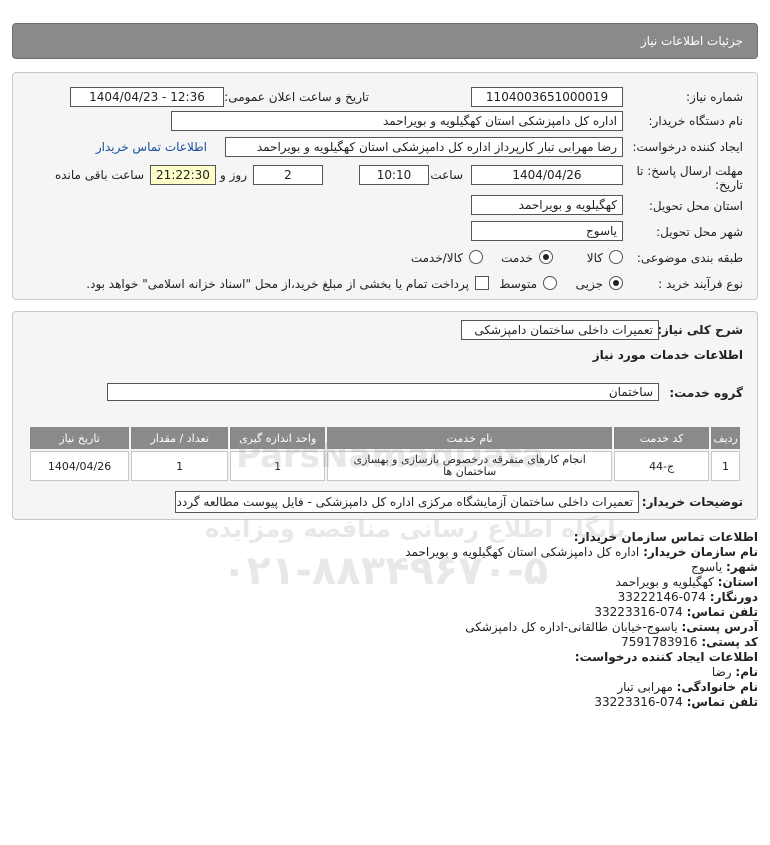 The height and width of the screenshot is (845, 770). Describe the element at coordinates (696, 121) in the screenshot. I see `buyer-label: نام دستگاه خریدار:` at that location.